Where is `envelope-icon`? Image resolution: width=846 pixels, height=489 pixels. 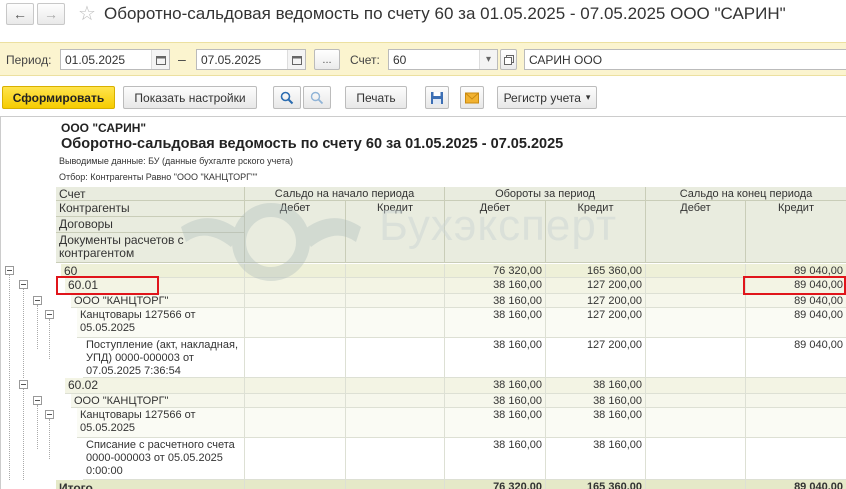
envelope-icon is located at coordinates (472, 97).